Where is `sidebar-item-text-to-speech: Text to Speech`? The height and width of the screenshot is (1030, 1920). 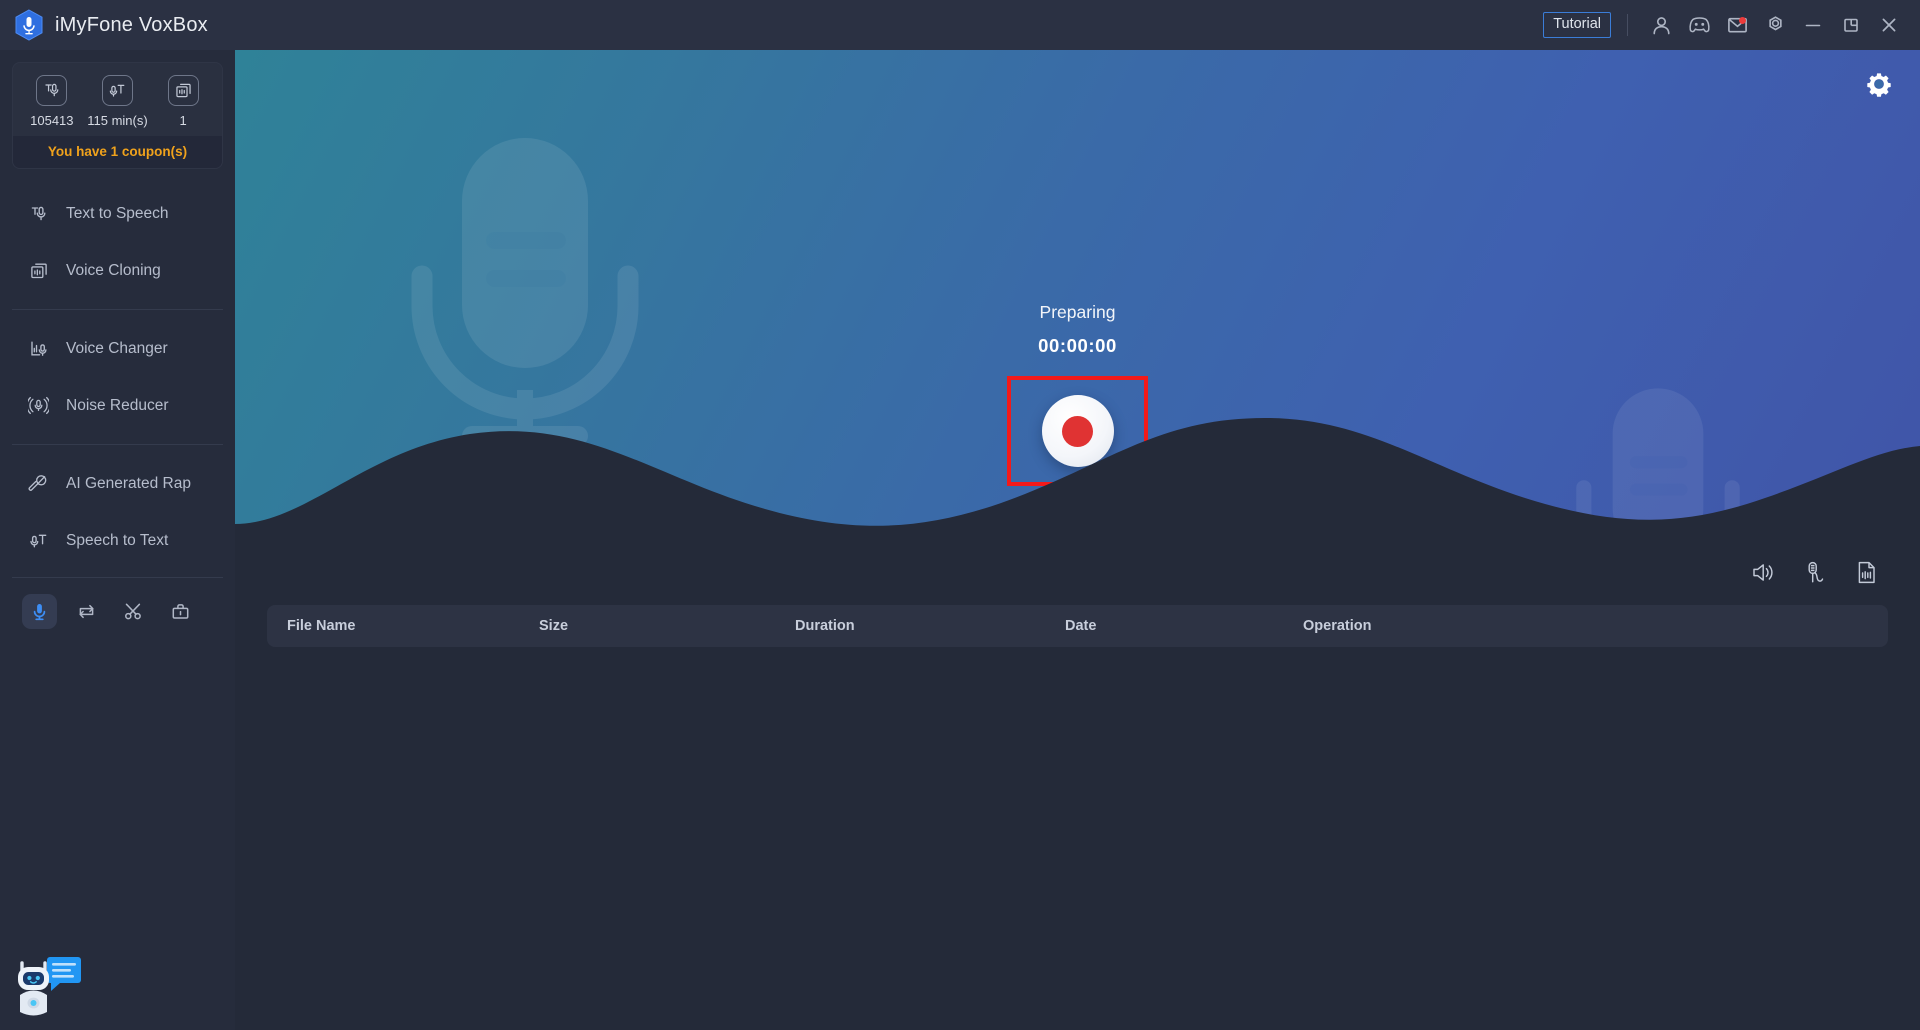
sidebar-item-text-to-speech: Text to Speech is located at coordinates (117, 213).